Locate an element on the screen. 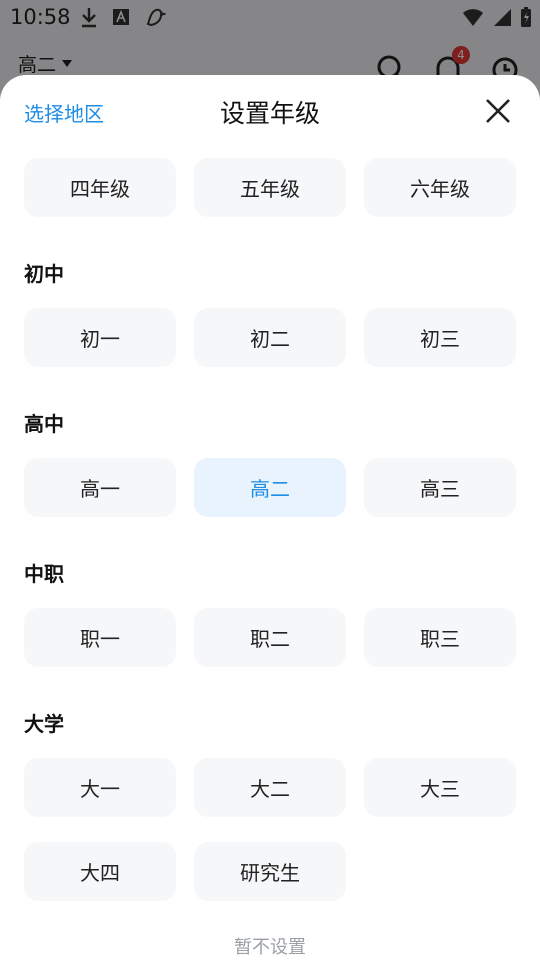 Image resolution: width=540 pixels, height=960 pixels. grade-option-graduate: 研究生 is located at coordinates (270, 871).